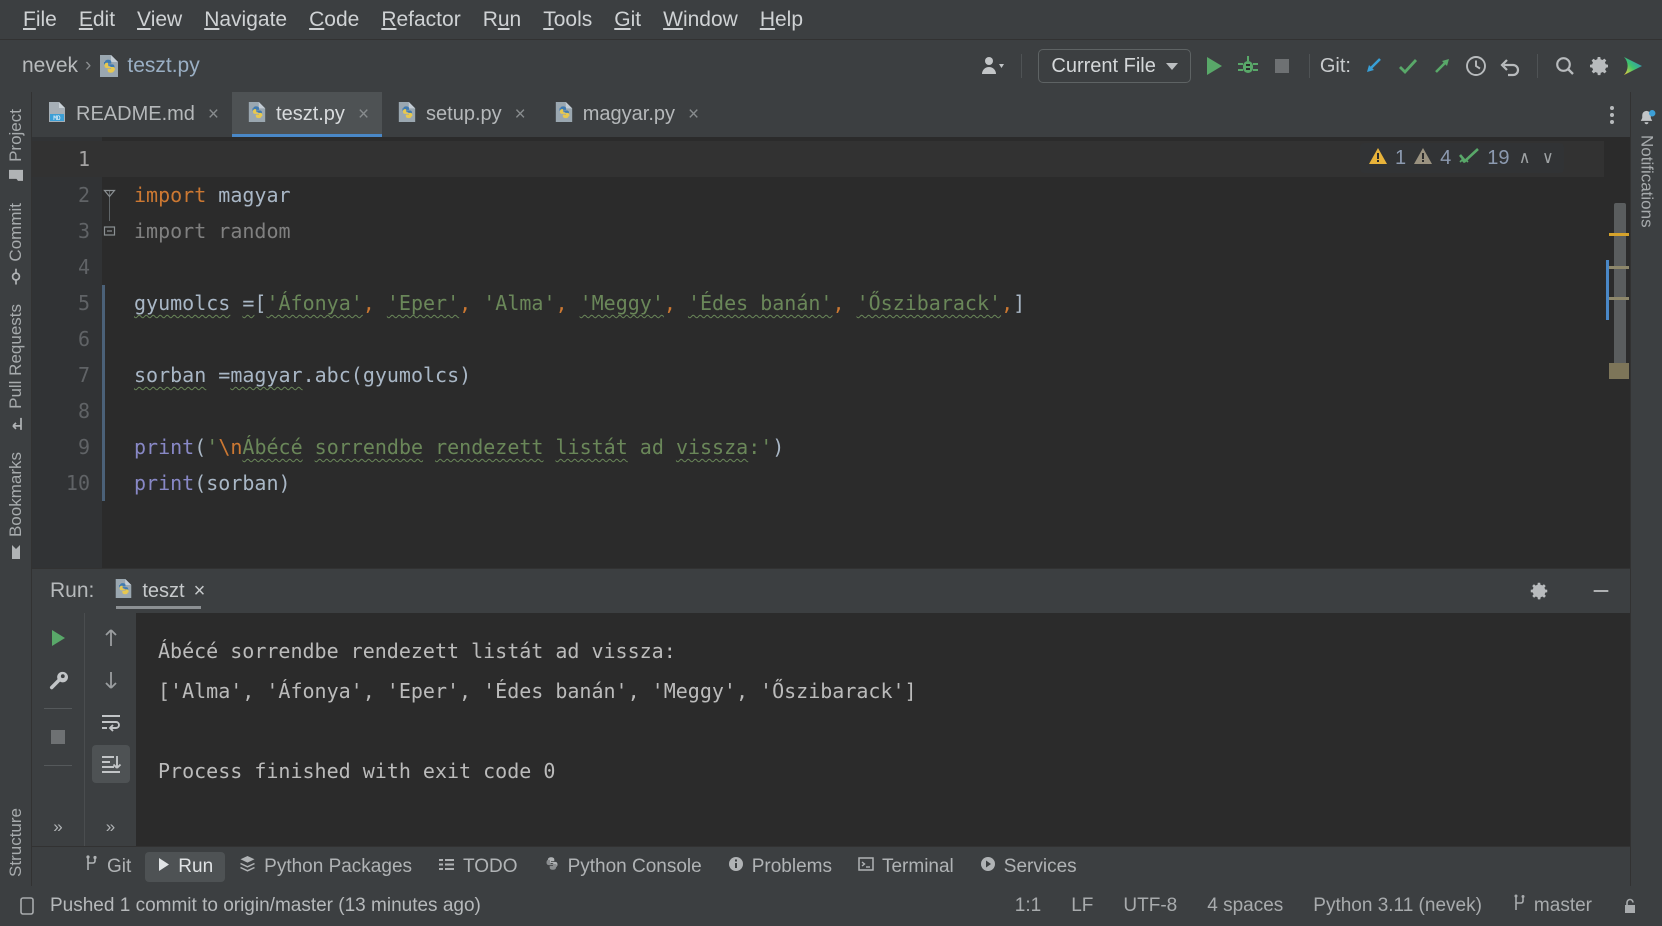 The width and height of the screenshot is (1662, 926). Describe the element at coordinates (40, 20) in the screenshot. I see `menu-file: File` at that location.